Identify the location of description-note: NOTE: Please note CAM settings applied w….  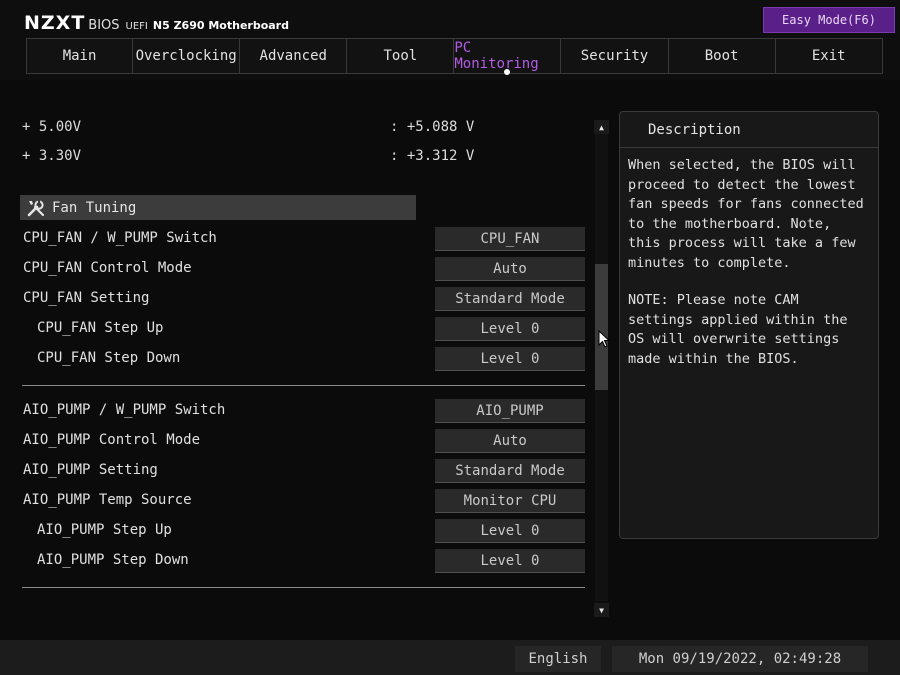
(738, 329).